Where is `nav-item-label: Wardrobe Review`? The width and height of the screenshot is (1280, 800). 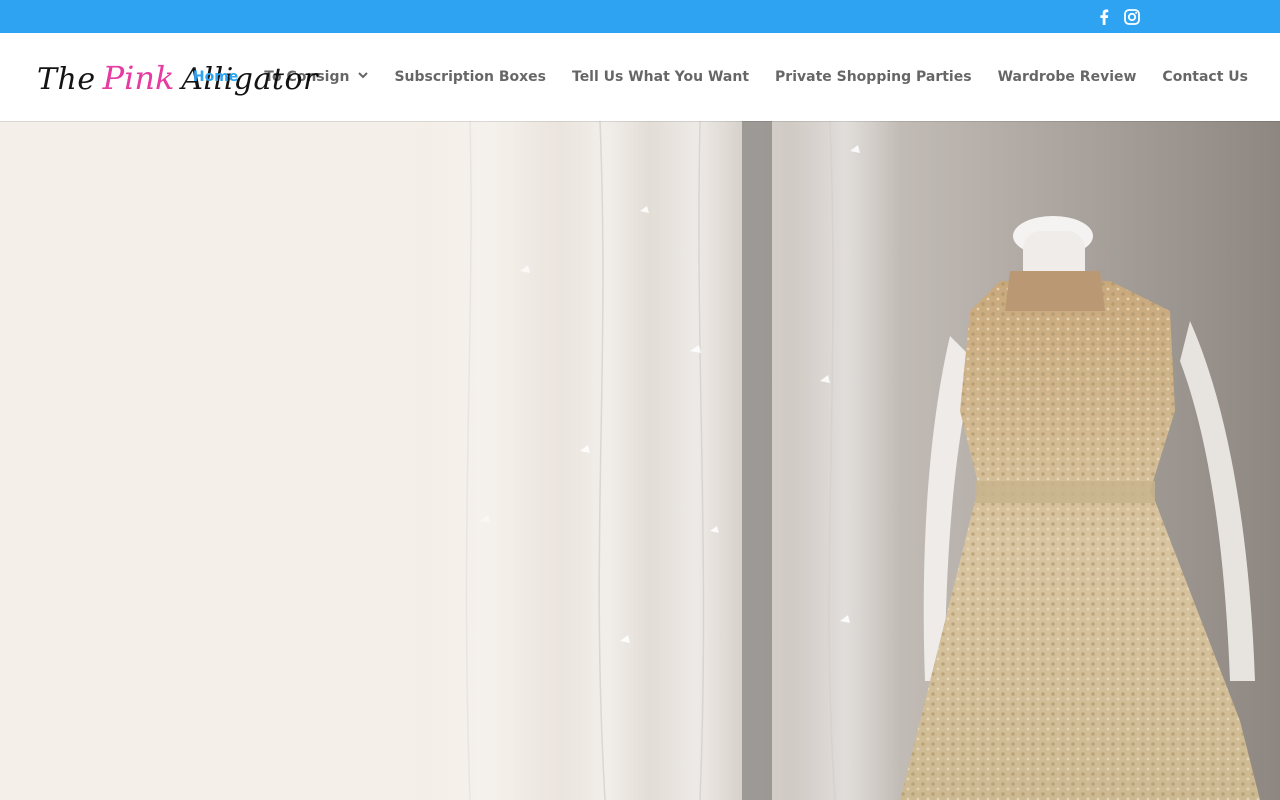
nav-item-label: Wardrobe Review is located at coordinates (1067, 77).